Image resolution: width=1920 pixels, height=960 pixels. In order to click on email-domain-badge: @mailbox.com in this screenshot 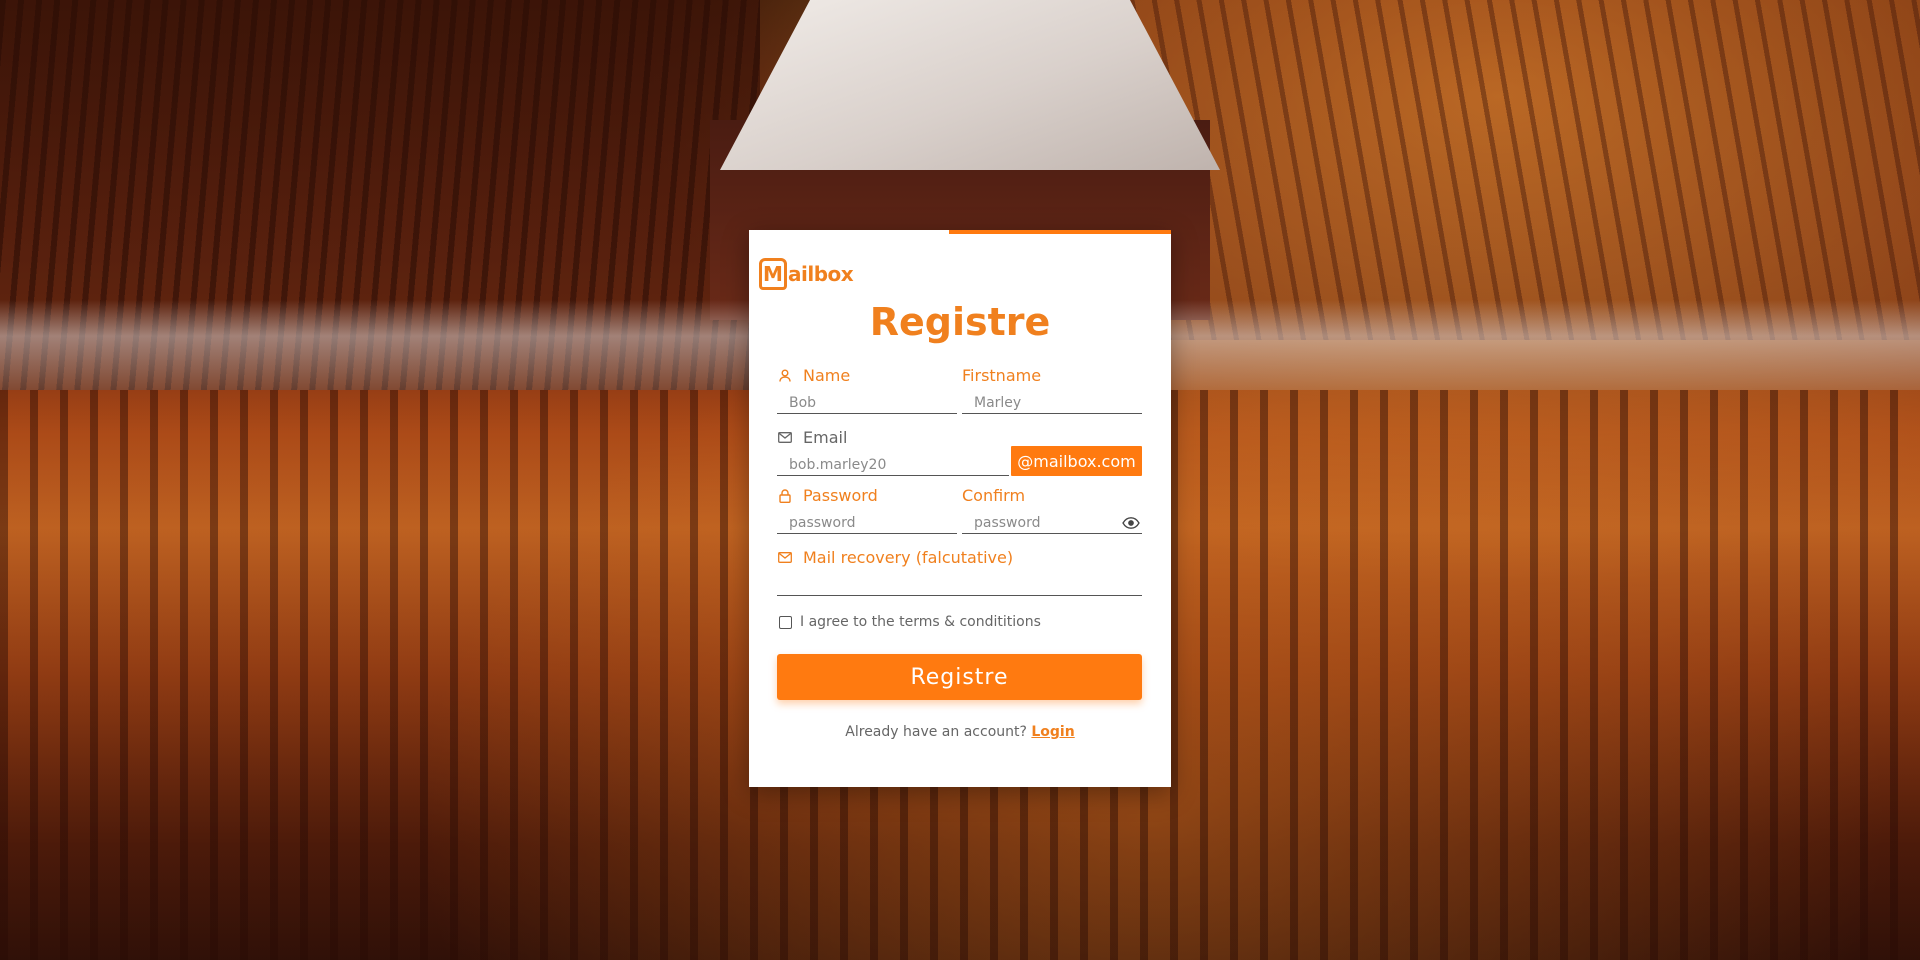, I will do `click(1076, 461)`.